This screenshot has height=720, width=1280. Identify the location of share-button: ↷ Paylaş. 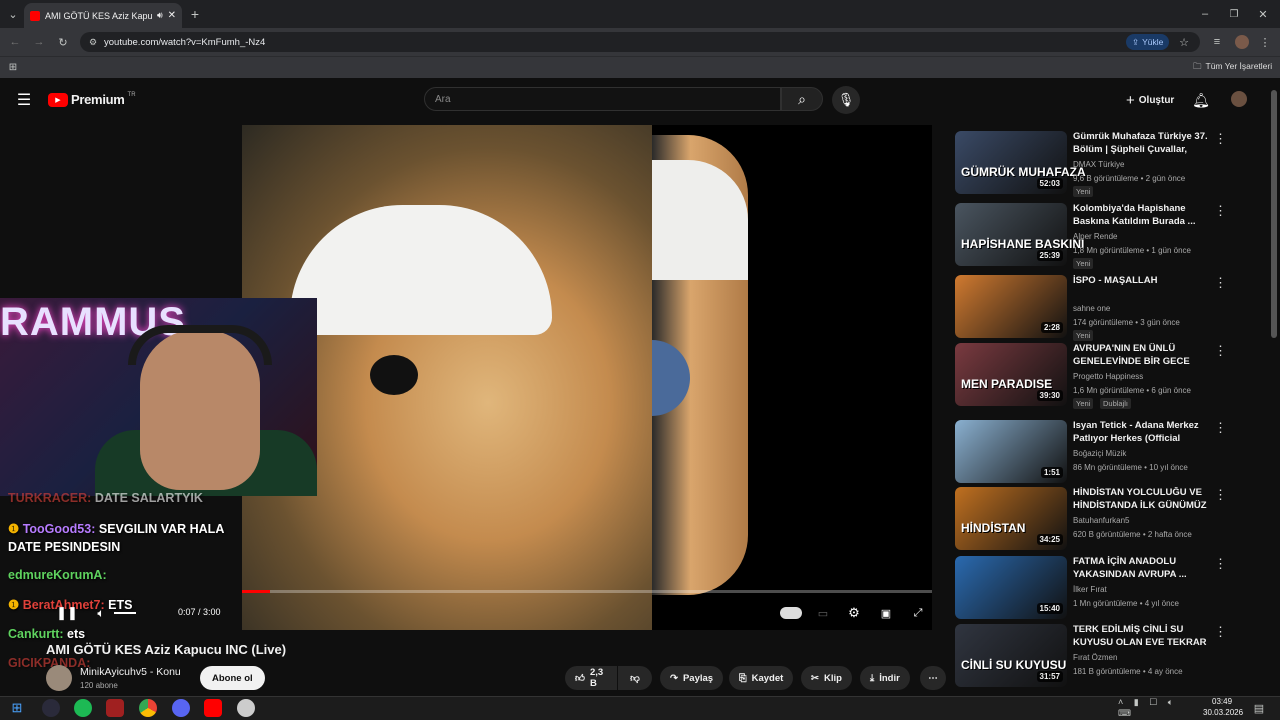
(692, 678).